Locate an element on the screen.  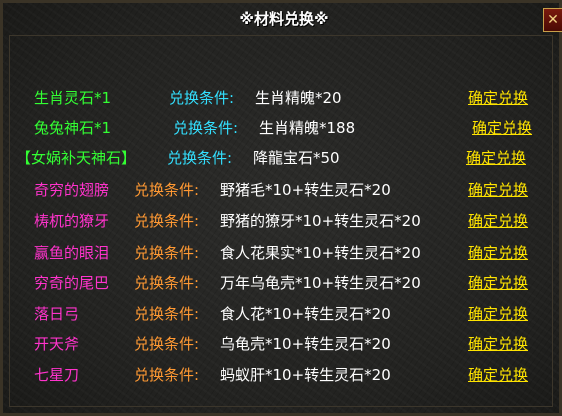
condition-value: 降龍宝石*50 is located at coordinates (296, 158).